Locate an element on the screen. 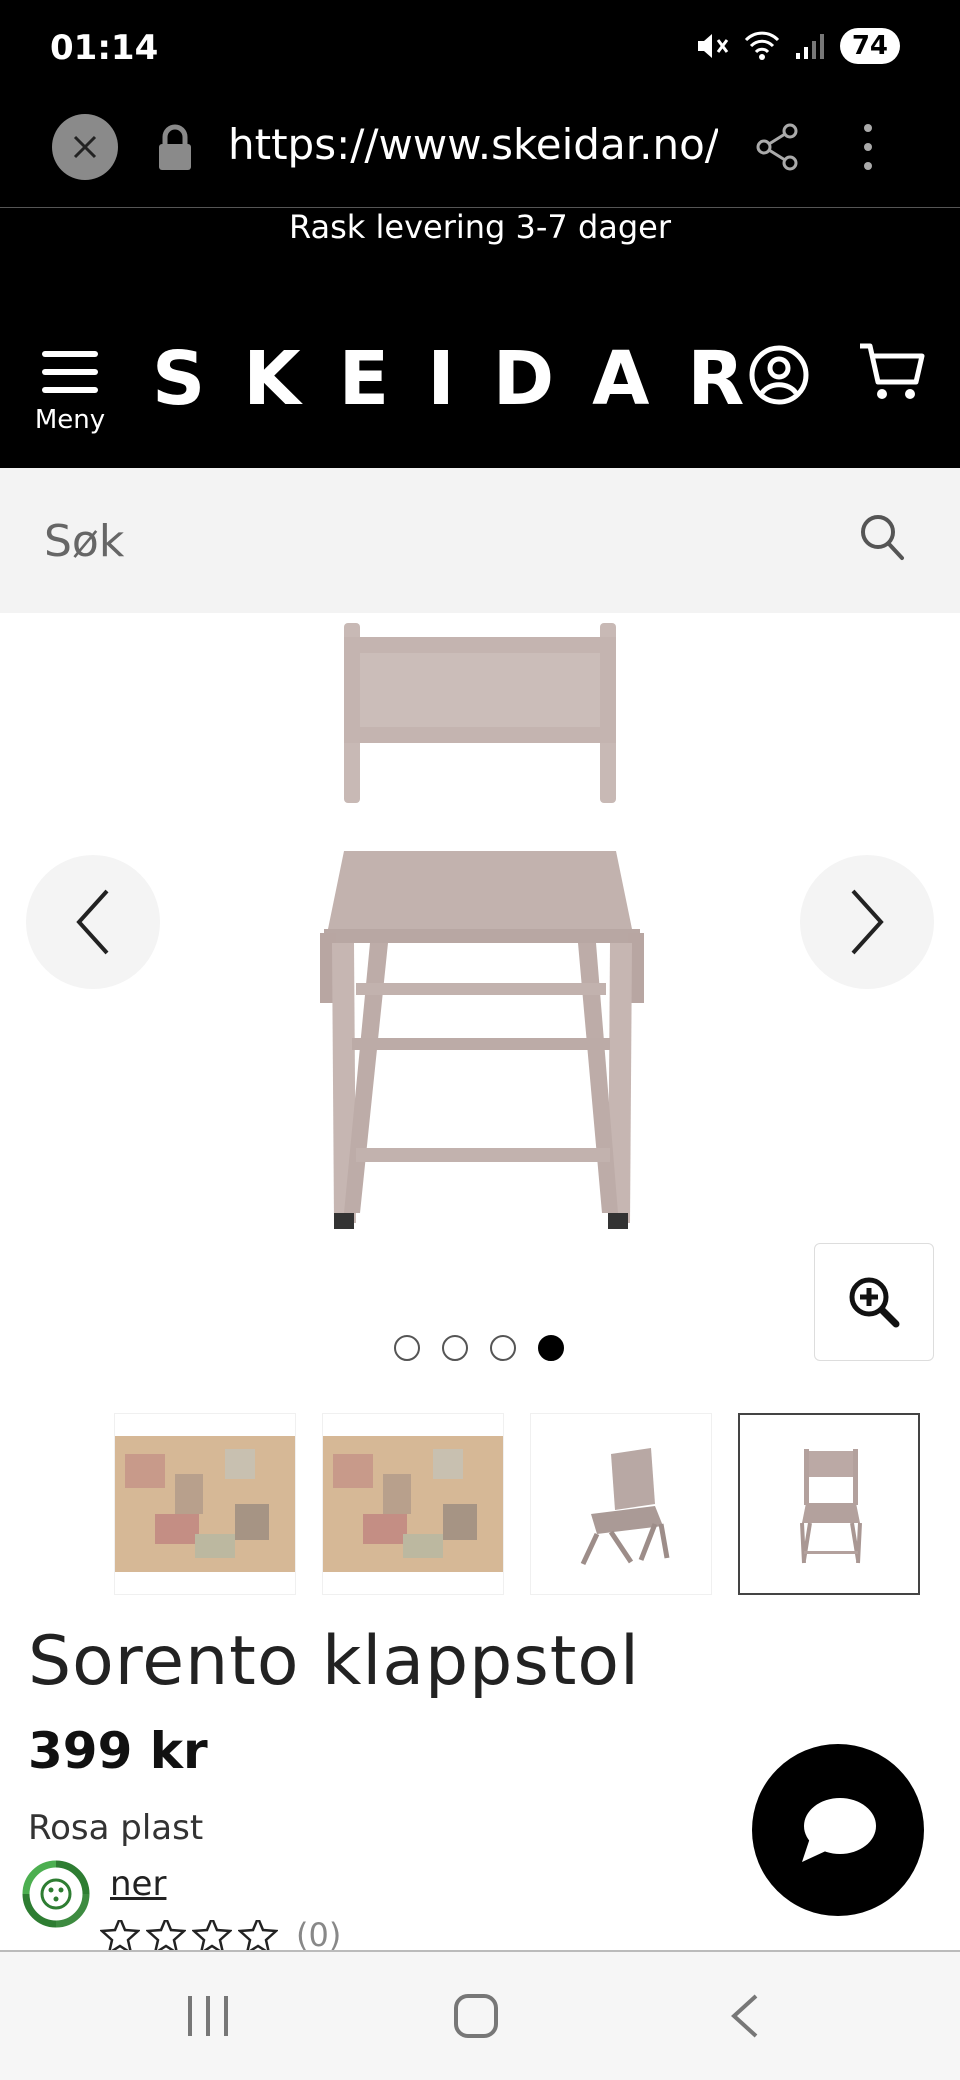 This screenshot has width=960, height=2080. promo-banner: Rask levering 3-7 dager is located at coordinates (480, 248).